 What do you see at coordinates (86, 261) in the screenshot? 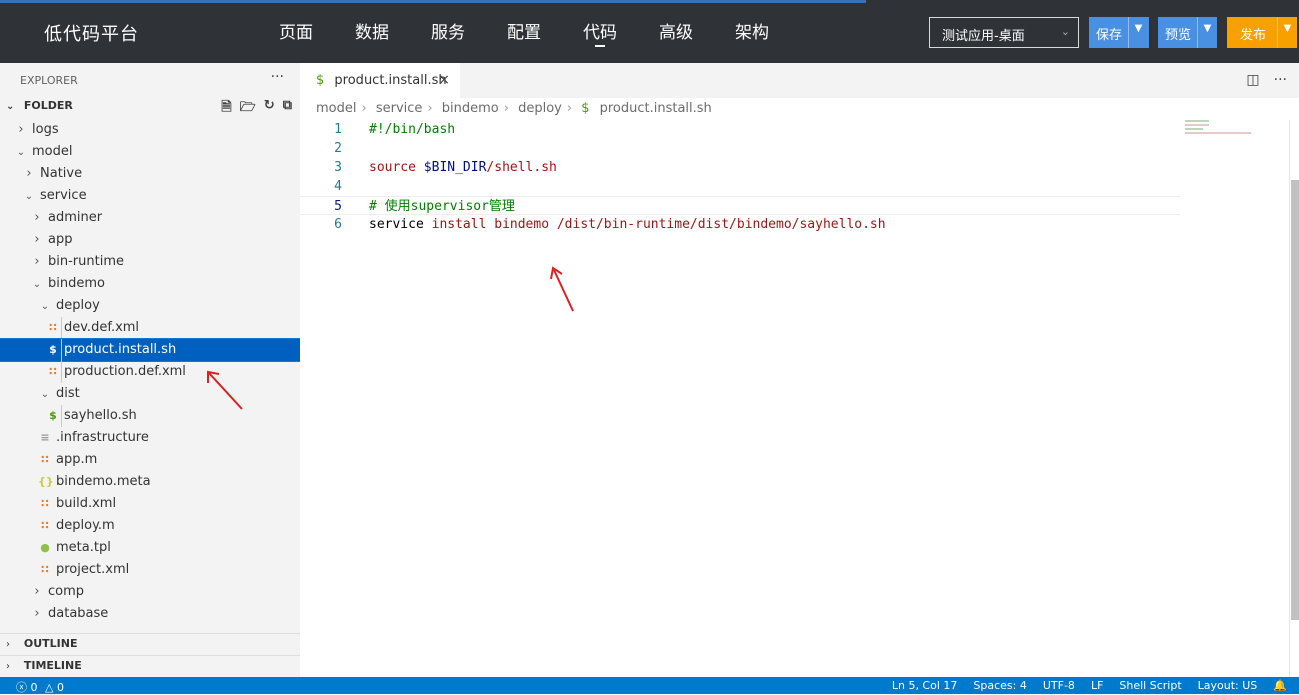
I see `tree-item-label: bin-runtime` at bounding box center [86, 261].